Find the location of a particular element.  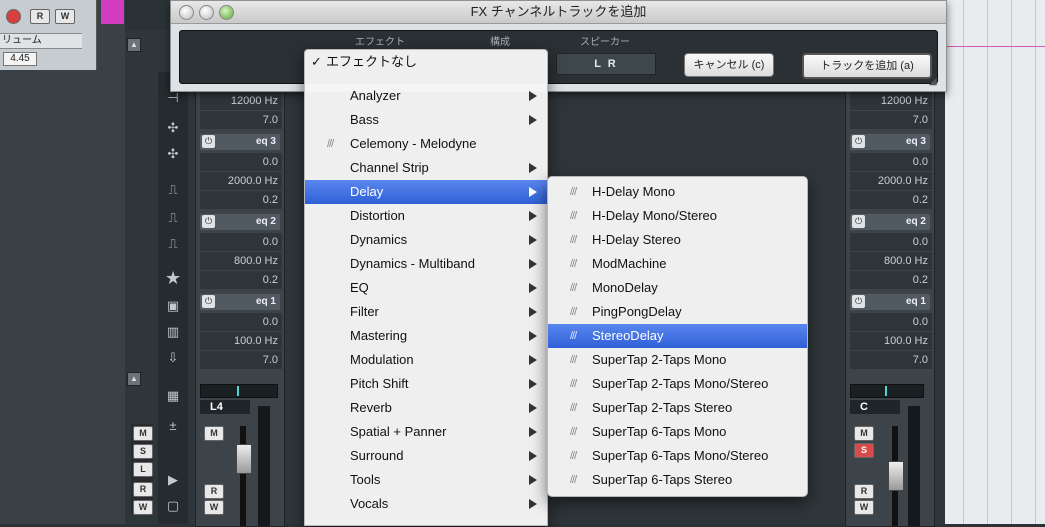

star-icon: ★ is located at coordinates (173, 278).